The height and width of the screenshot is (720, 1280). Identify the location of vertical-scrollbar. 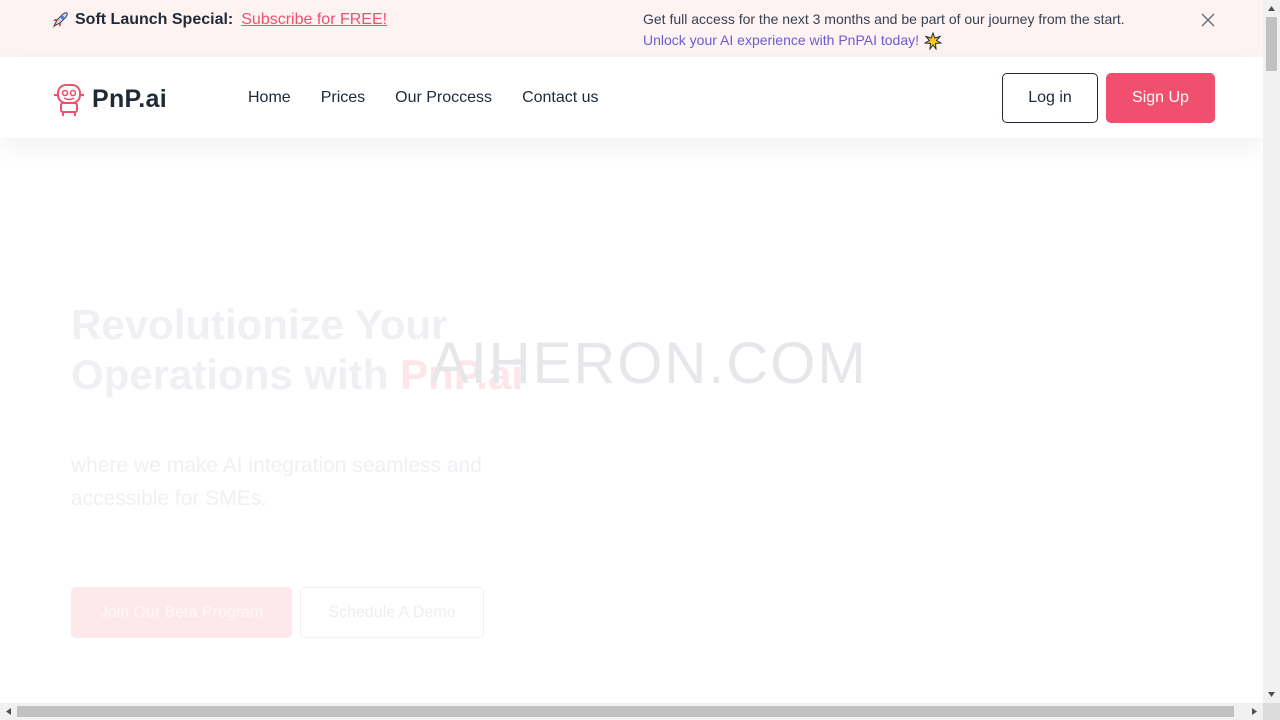
(1271, 351).